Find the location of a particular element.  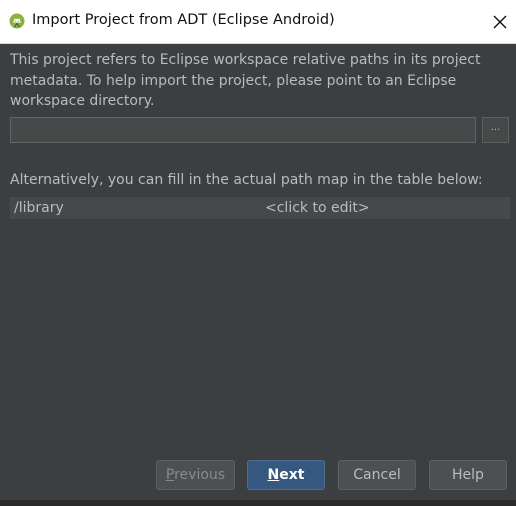

next-label: ext is located at coordinates (292, 475).